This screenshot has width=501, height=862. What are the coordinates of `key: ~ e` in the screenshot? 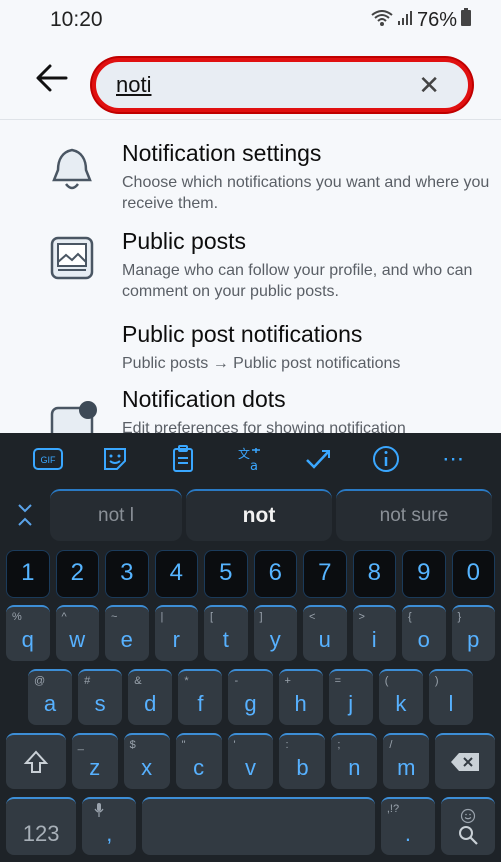 It's located at (127, 633).